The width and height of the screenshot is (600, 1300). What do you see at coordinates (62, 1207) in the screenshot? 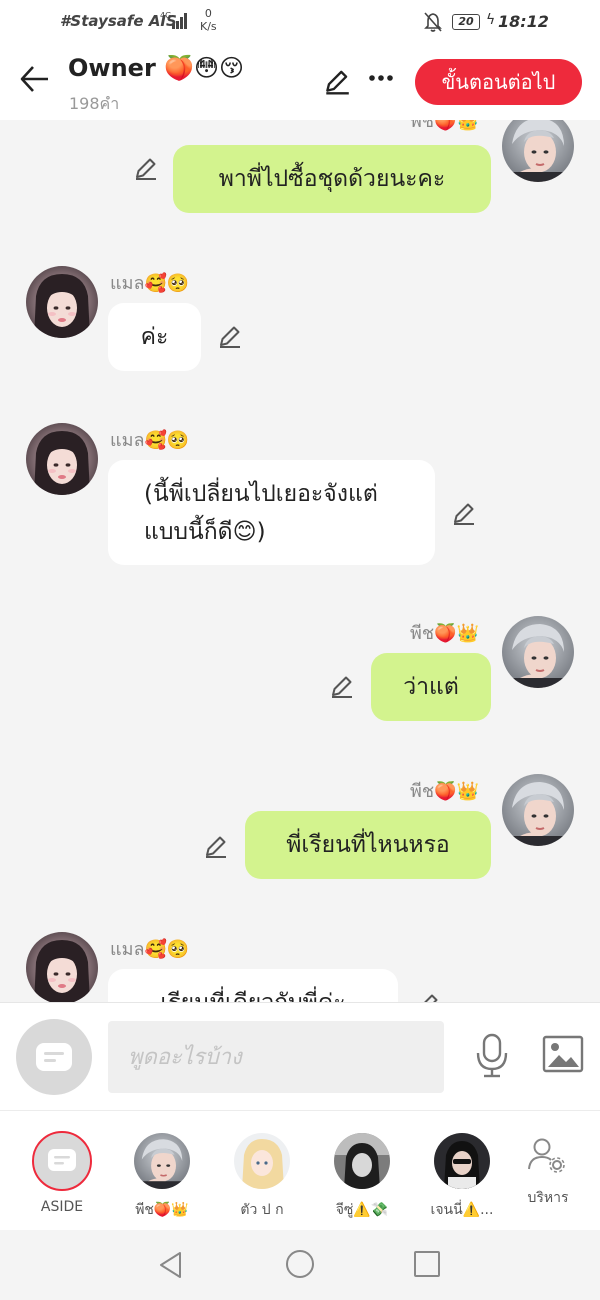
I see `tab-label: ASIDE` at bounding box center [62, 1207].